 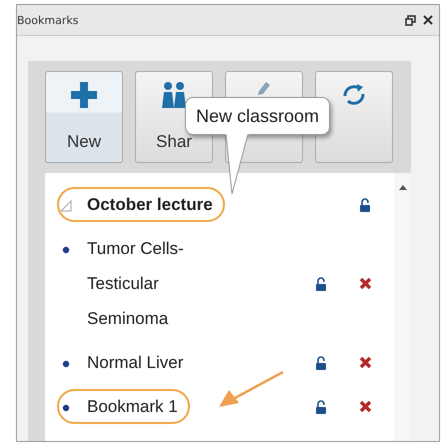 I want to click on toolbar-button: New, so click(x=84, y=117).